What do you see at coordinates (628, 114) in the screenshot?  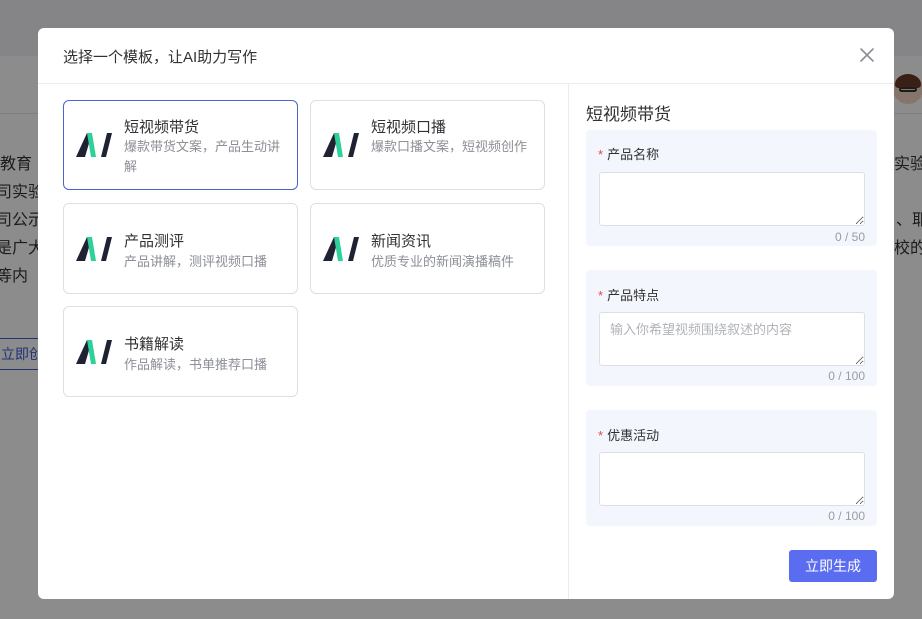 I see `form-title: 短视频带货` at bounding box center [628, 114].